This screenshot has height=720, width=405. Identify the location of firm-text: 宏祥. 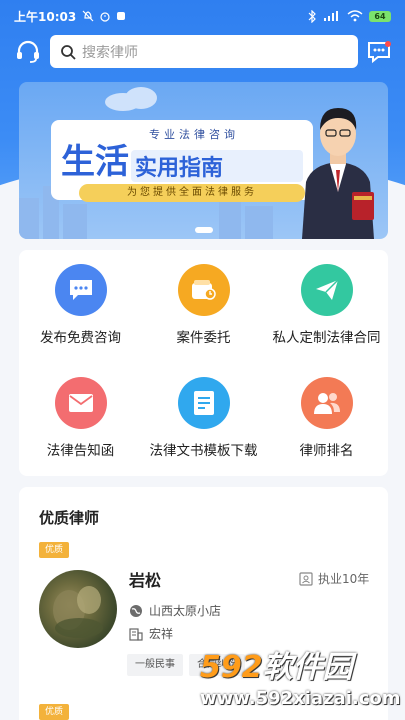
(161, 634).